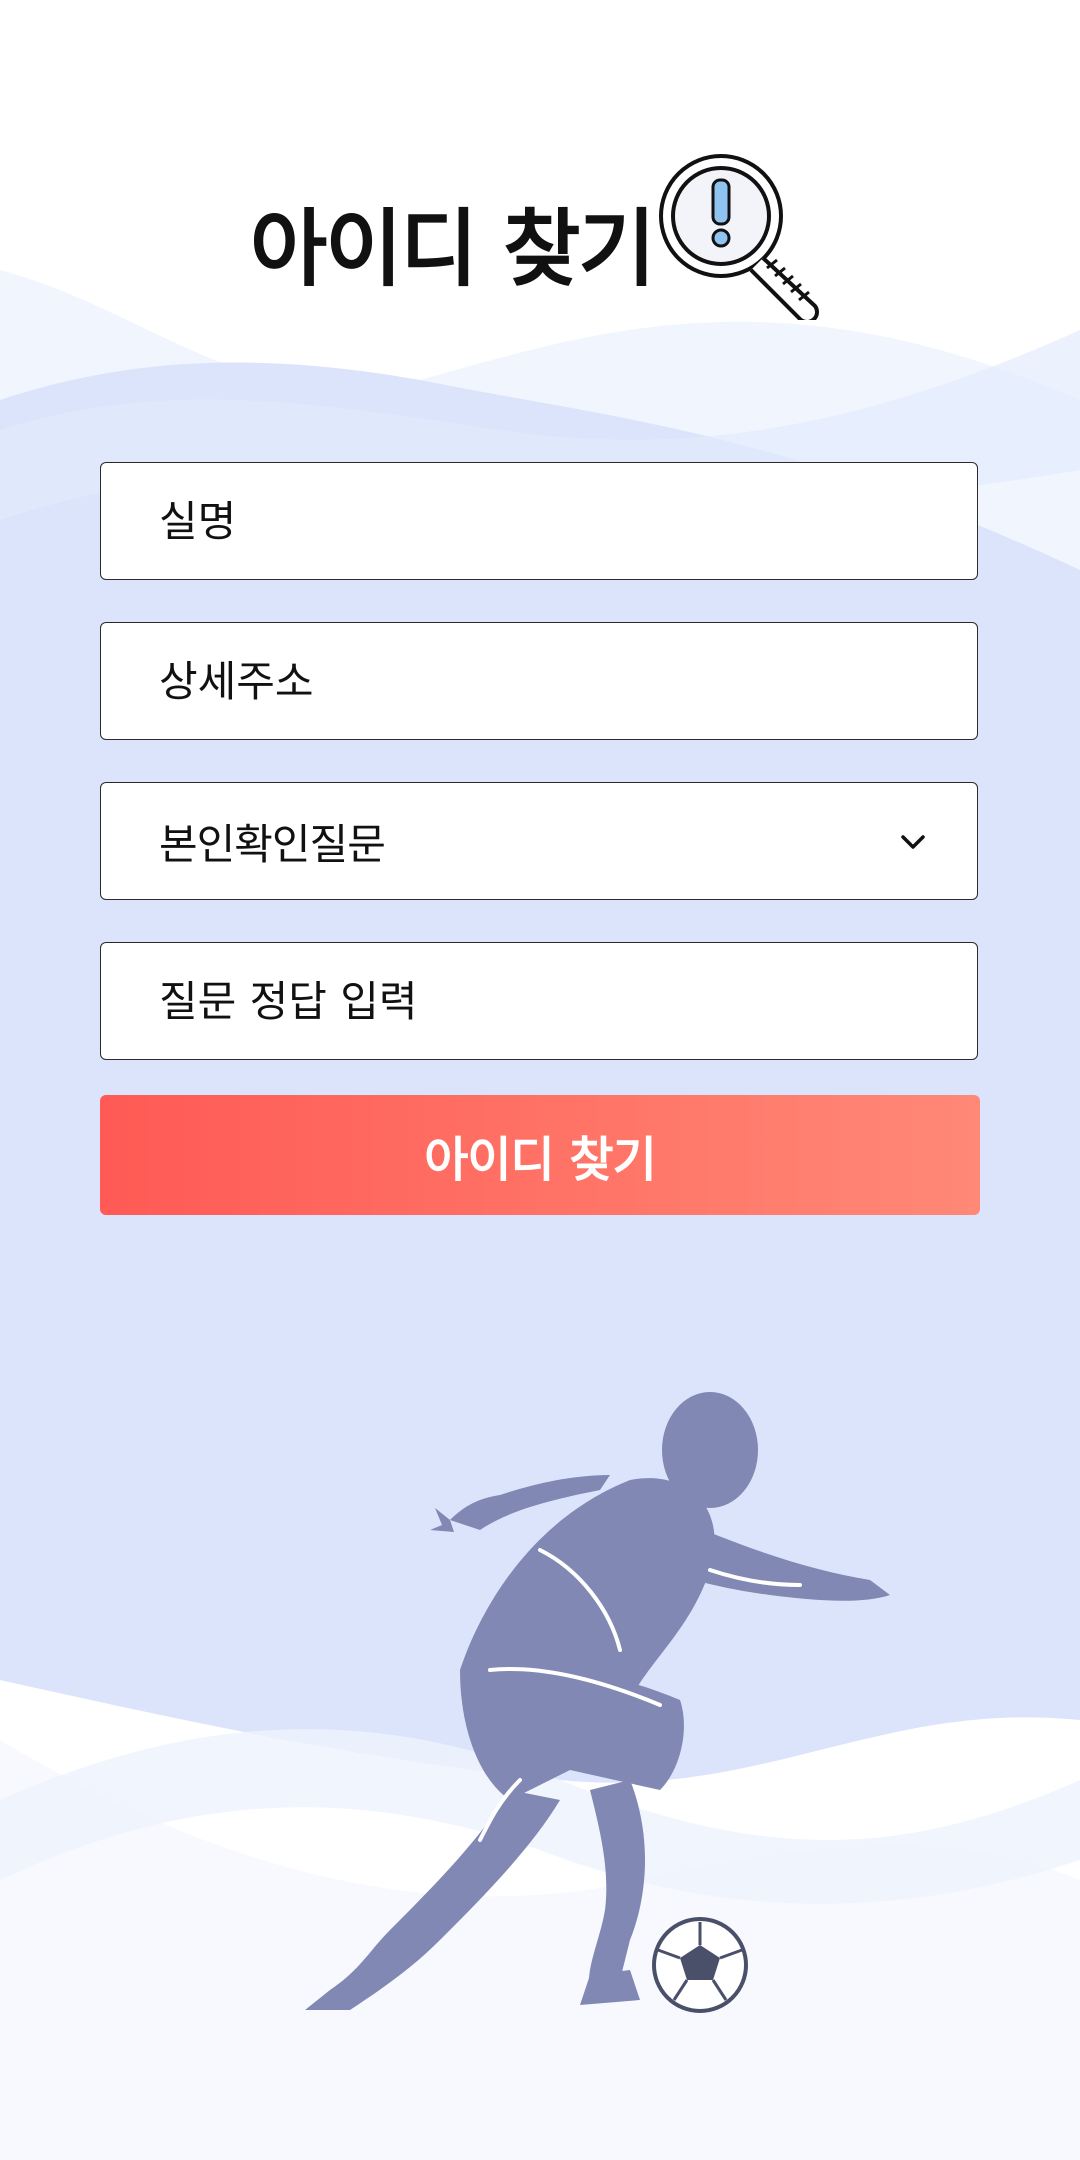 This screenshot has width=1080, height=2160. What do you see at coordinates (539, 841) in the screenshot?
I see `security-question-select: 본인확인질문` at bounding box center [539, 841].